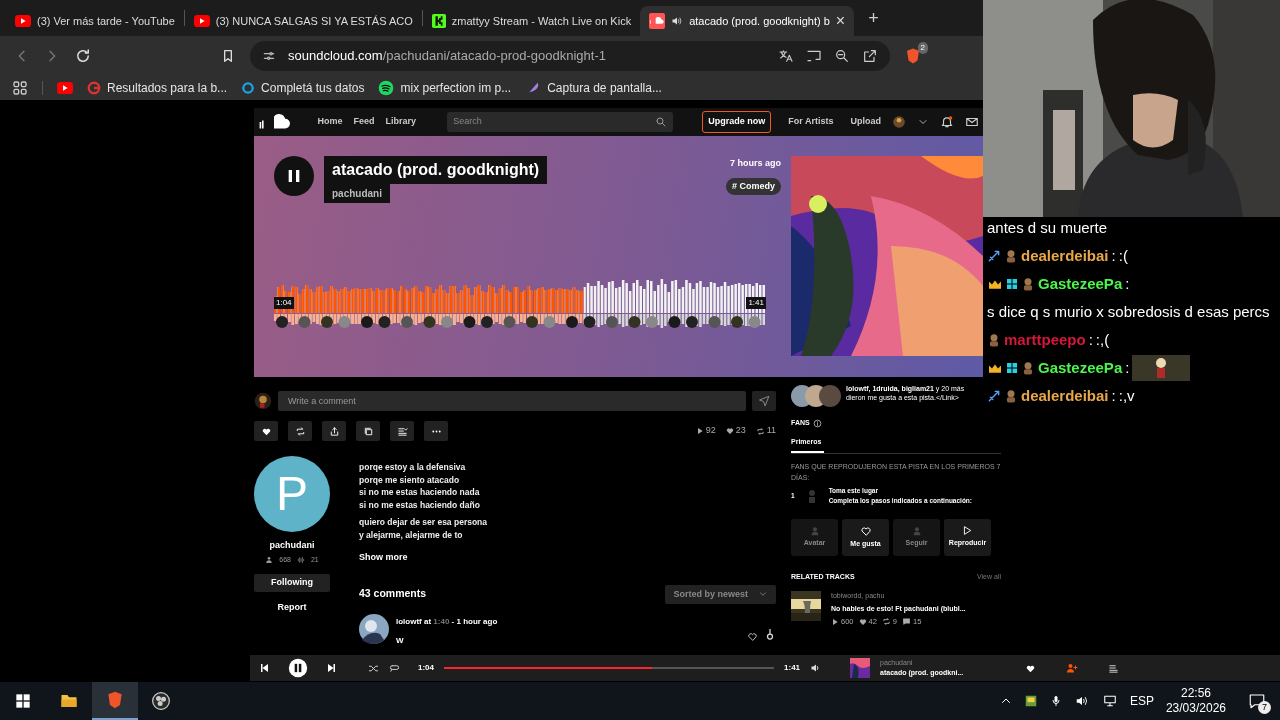 The image size is (1280, 720). Describe the element at coordinates (83, 56) in the screenshot. I see `reload-icon` at that location.